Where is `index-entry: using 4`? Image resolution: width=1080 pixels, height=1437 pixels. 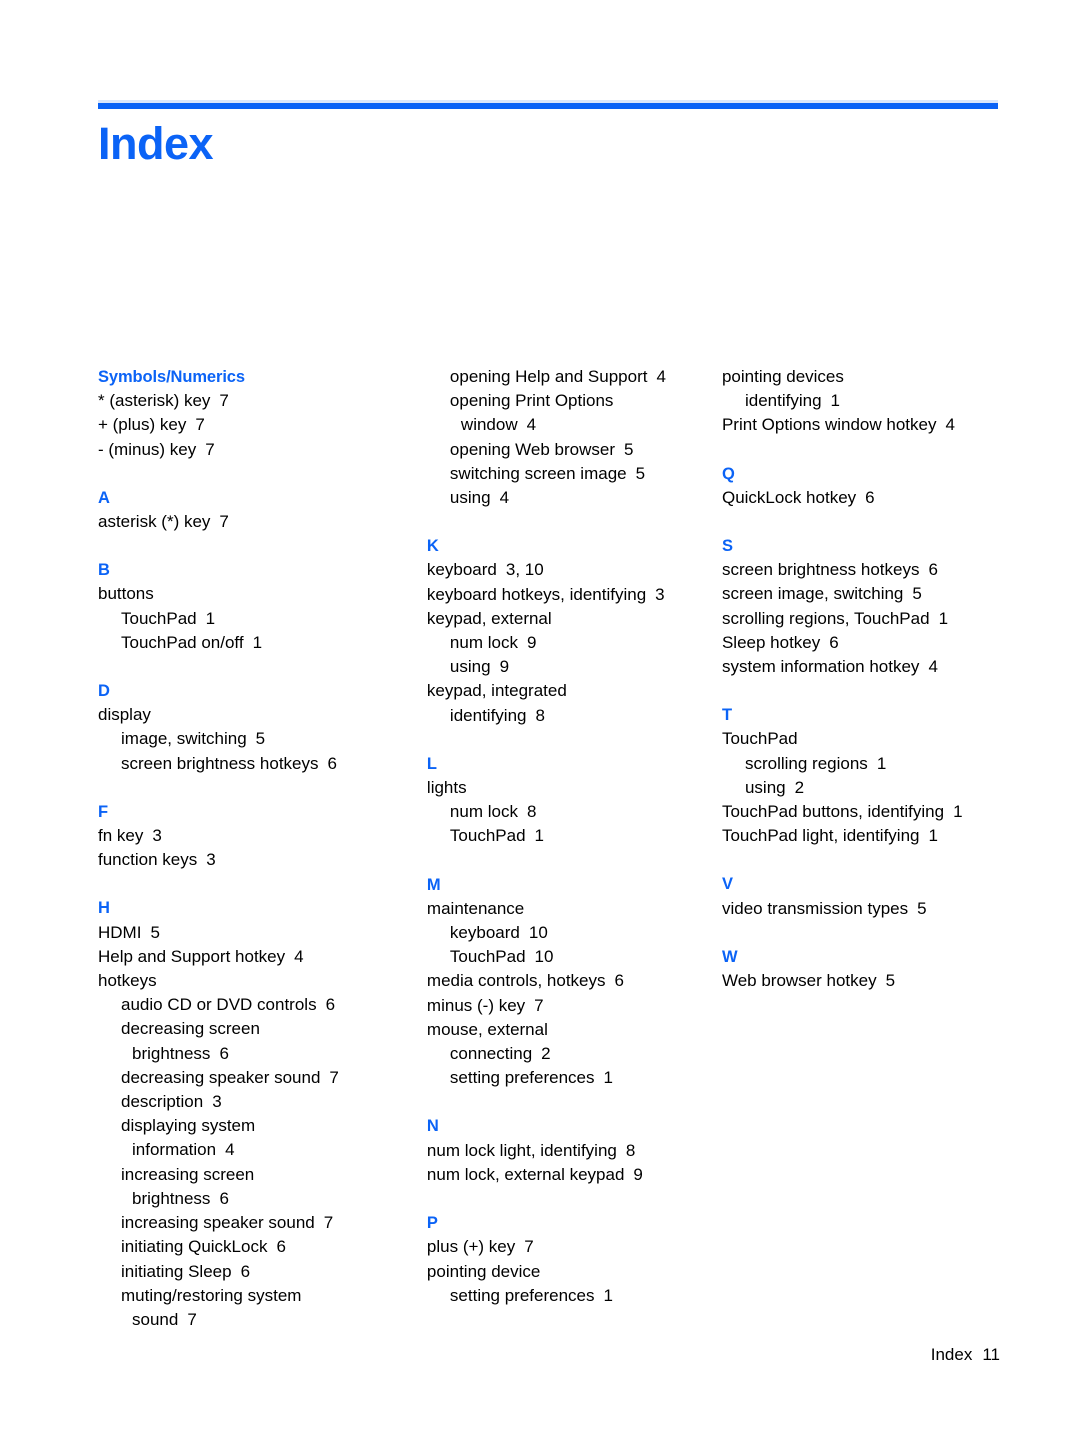 index-entry: using 4 is located at coordinates (564, 498).